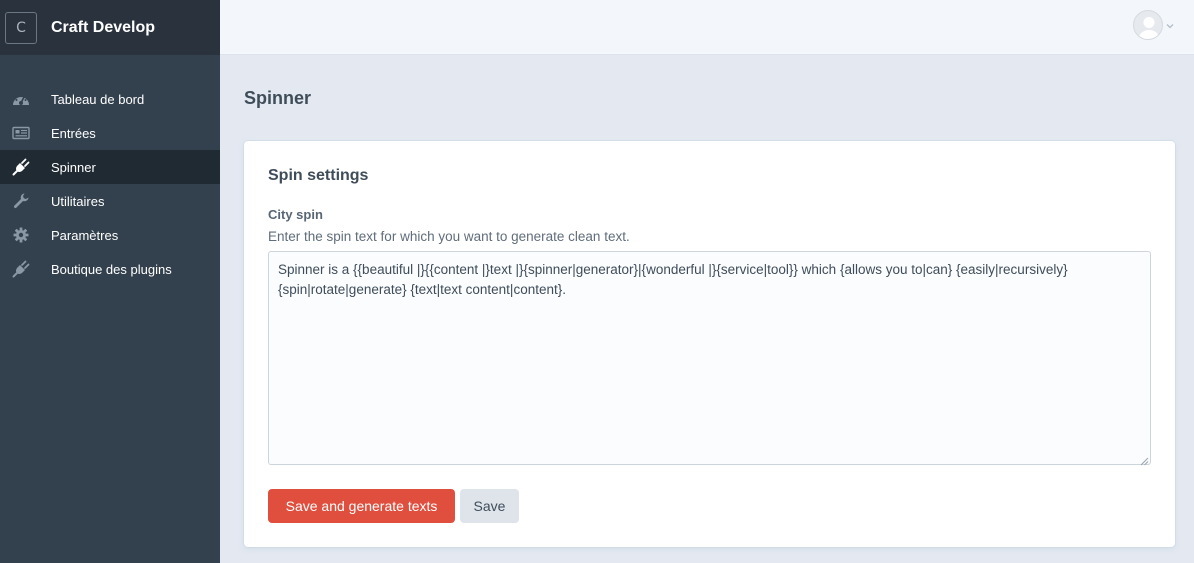 The height and width of the screenshot is (563, 1194). I want to click on gear-icon, so click(25, 235).